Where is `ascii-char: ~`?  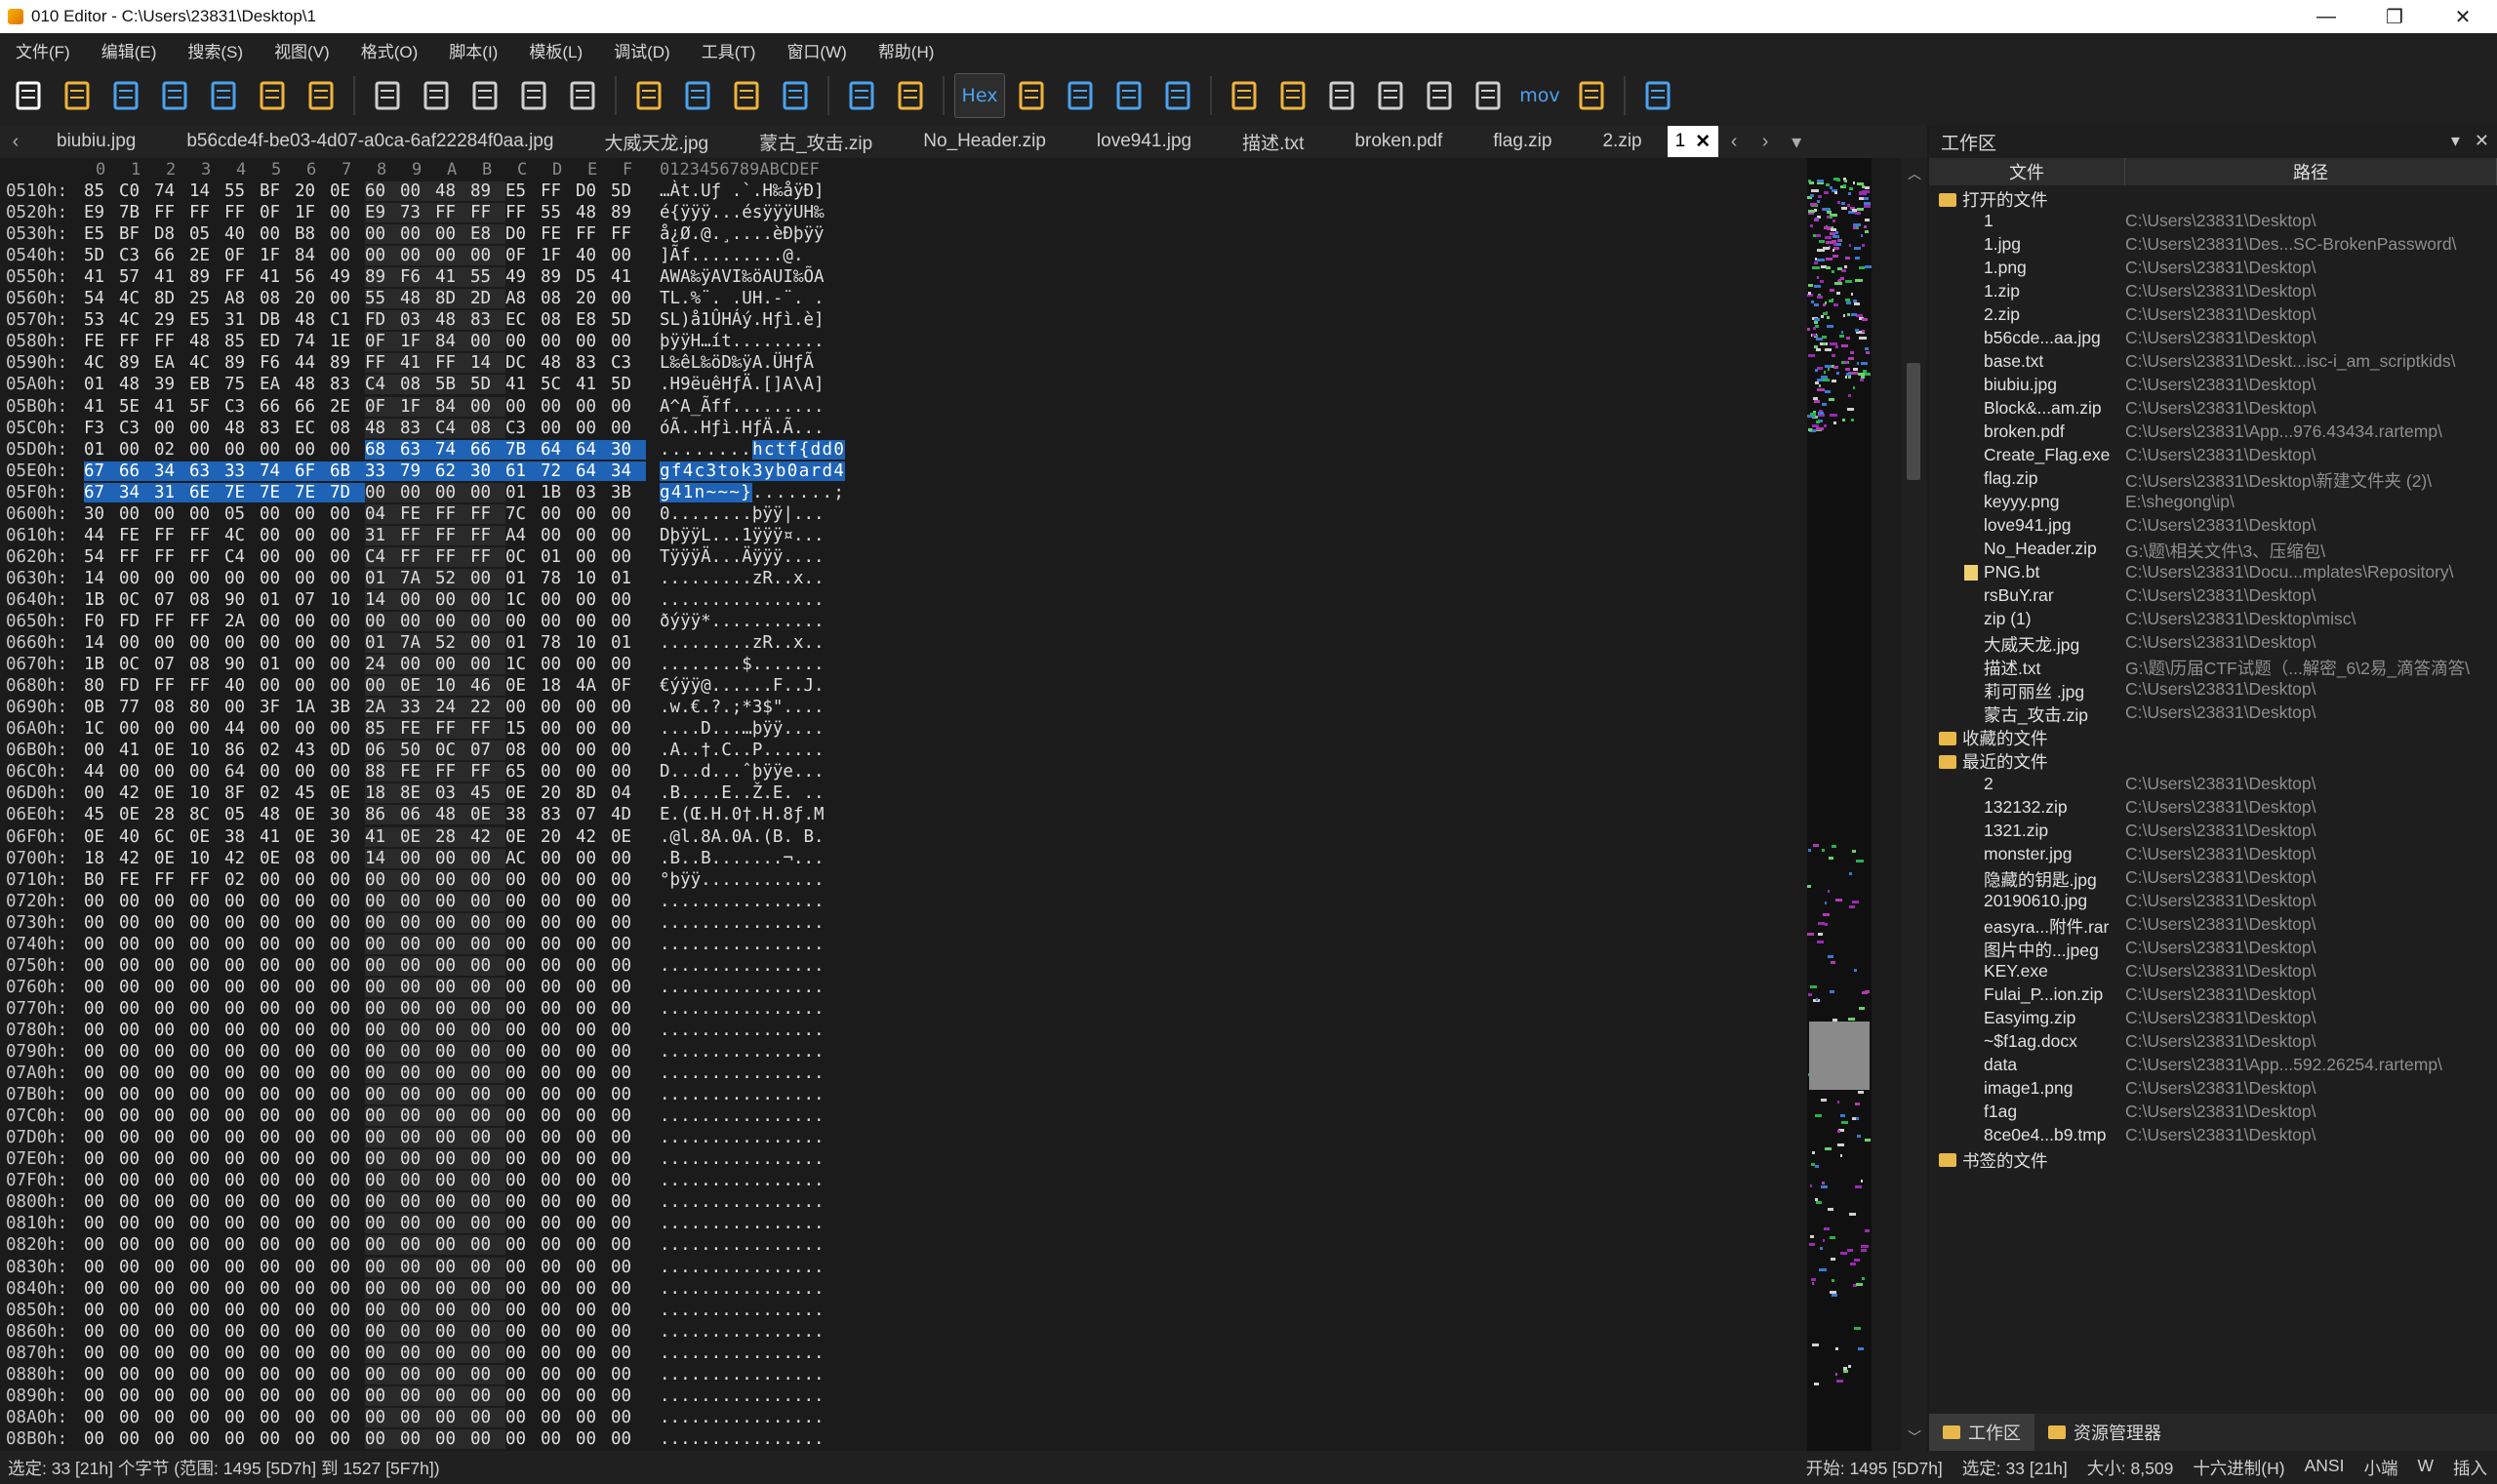 ascii-char: ~ is located at coordinates (711, 492).